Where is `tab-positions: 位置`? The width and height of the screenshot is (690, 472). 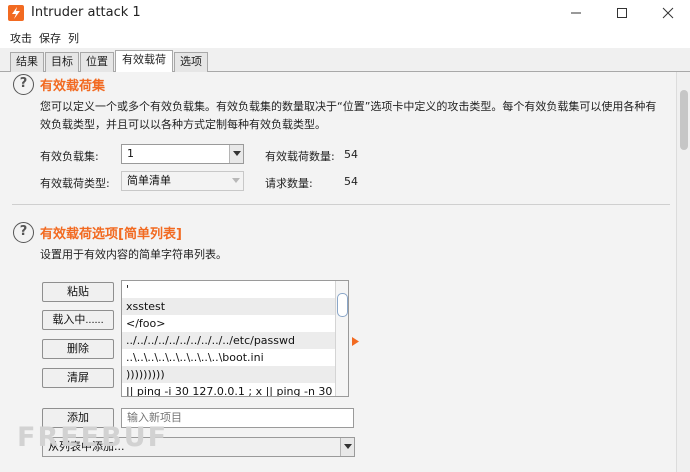
tab-positions: 位置 is located at coordinates (97, 62).